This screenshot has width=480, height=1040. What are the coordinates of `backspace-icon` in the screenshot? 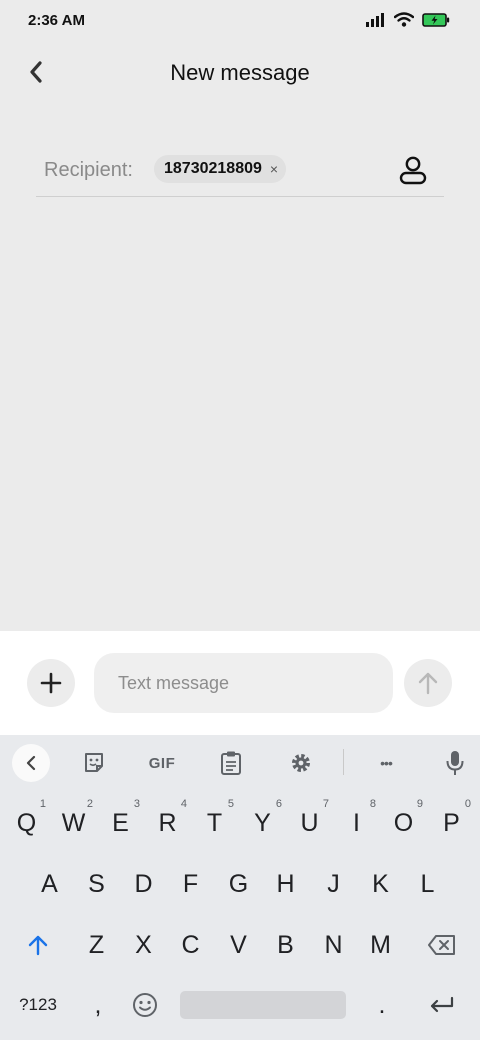 It's located at (441, 945).